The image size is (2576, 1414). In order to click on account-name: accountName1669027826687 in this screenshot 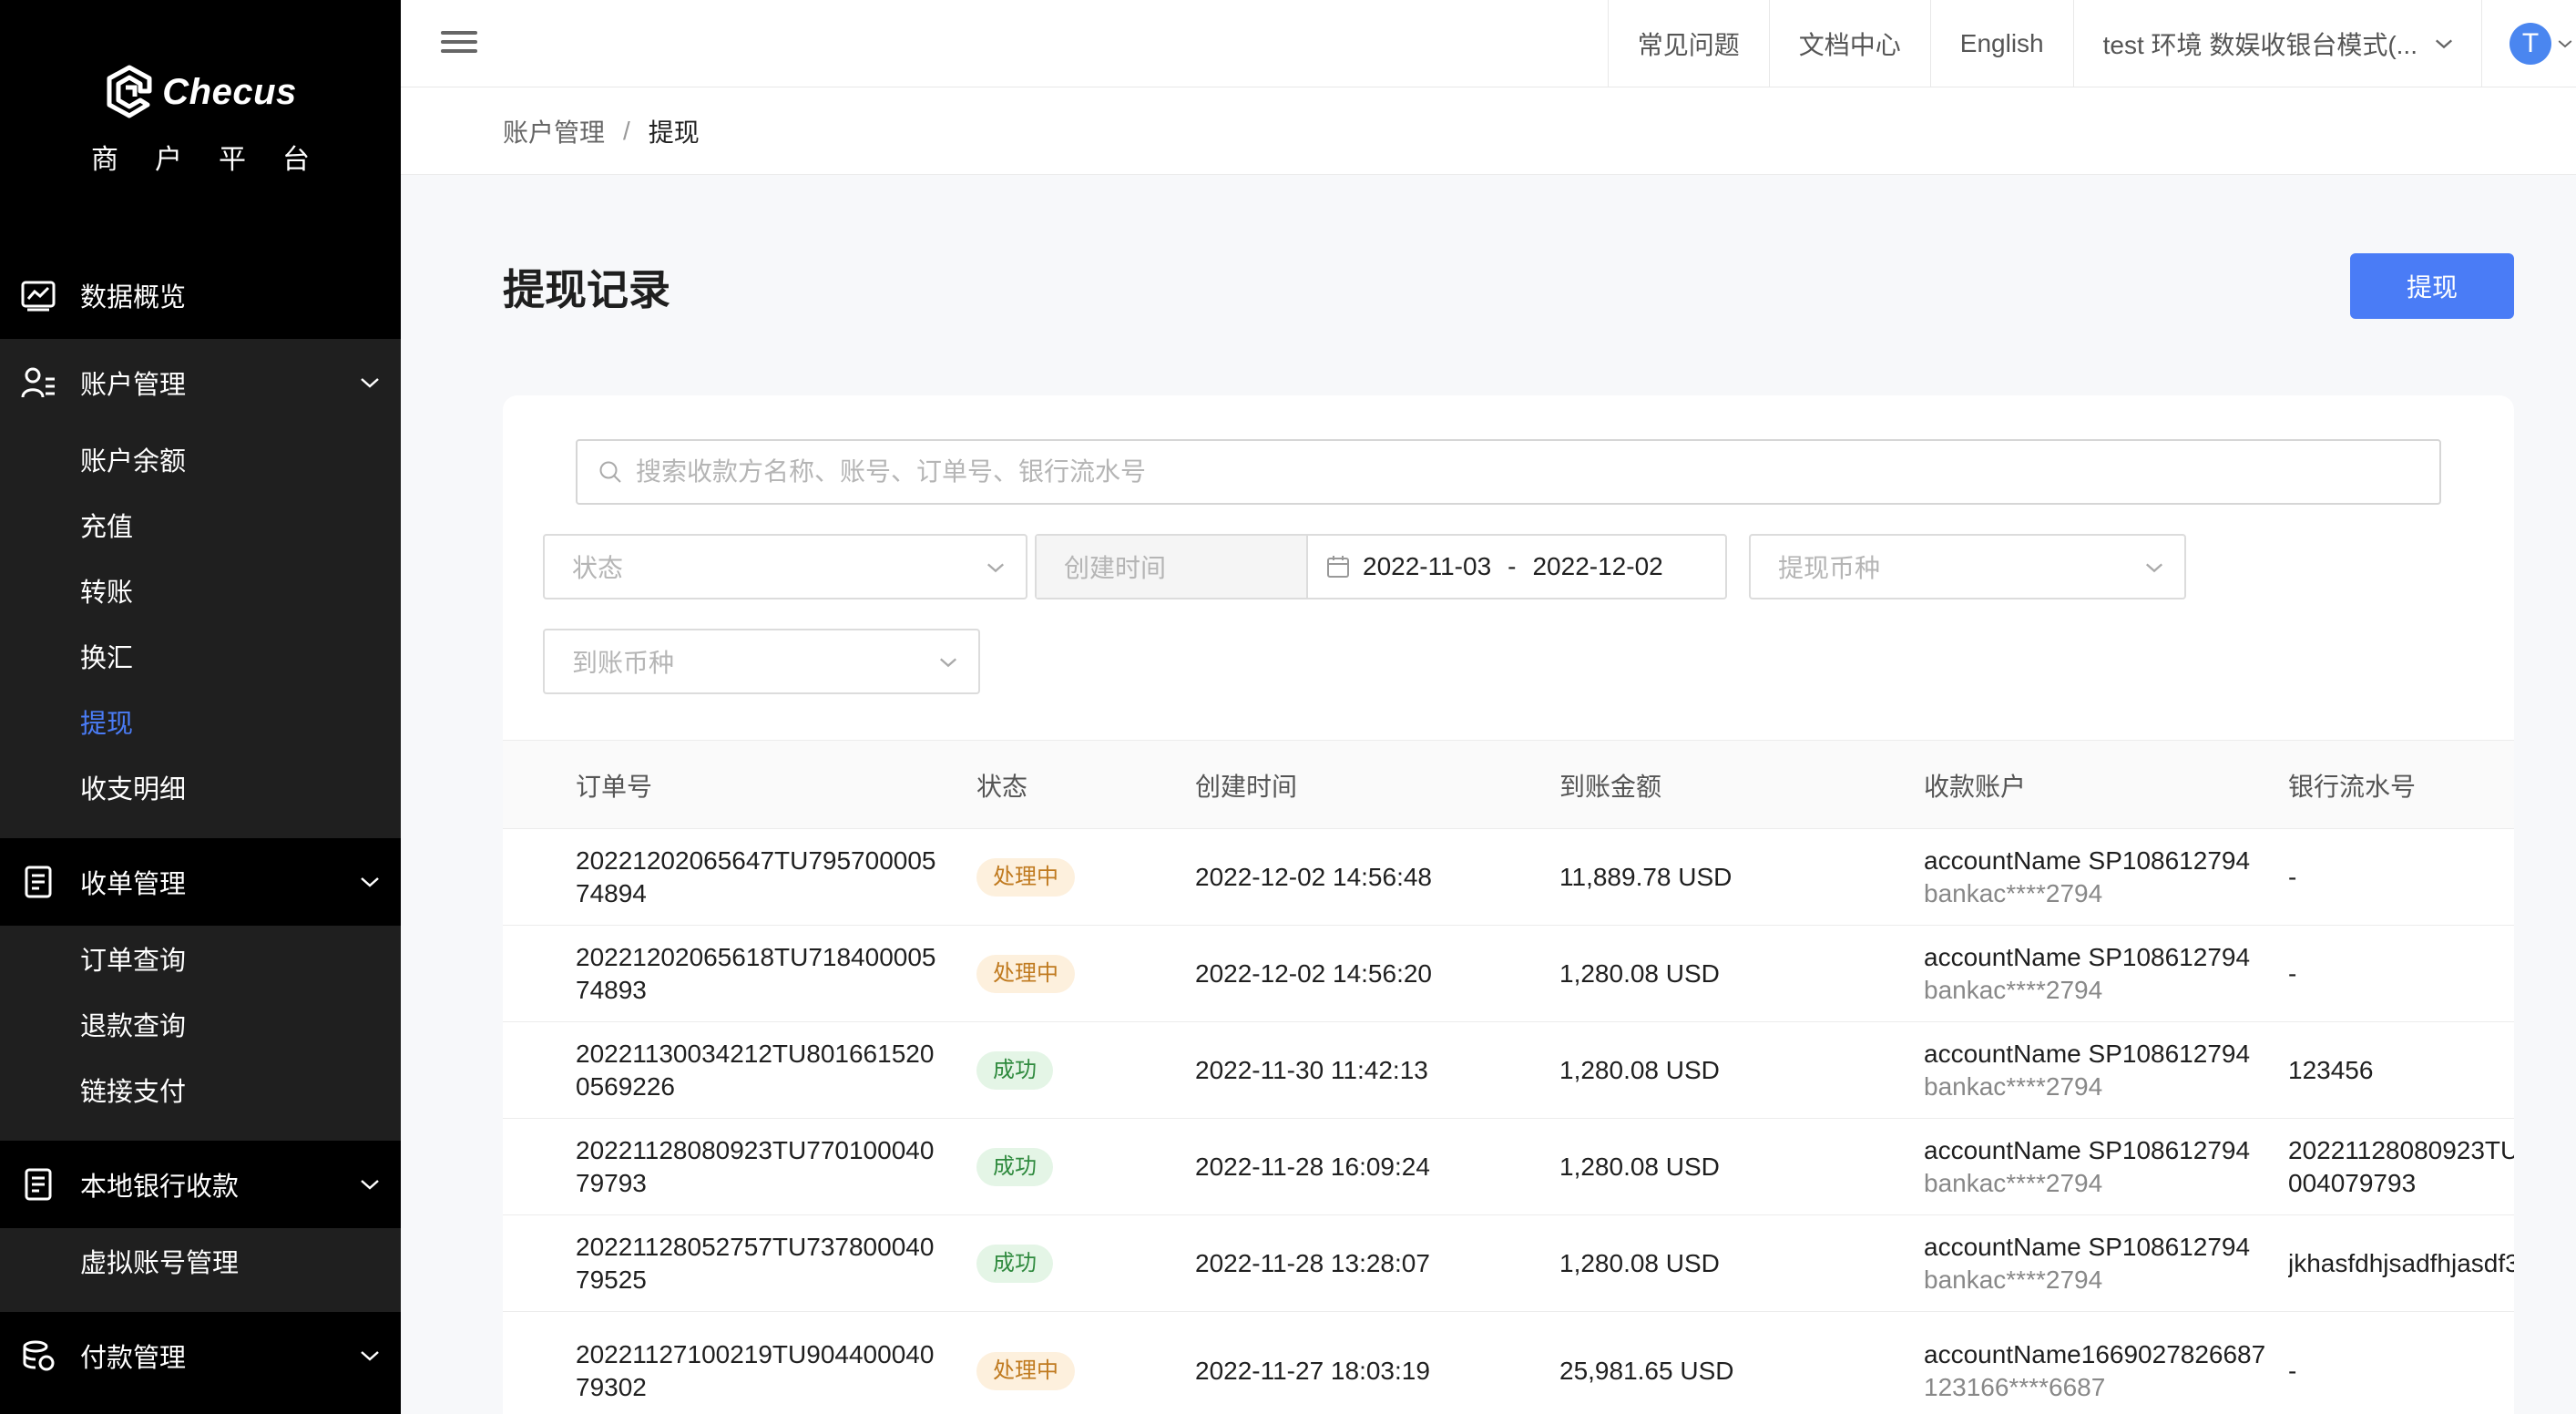, I will do `click(2095, 1353)`.